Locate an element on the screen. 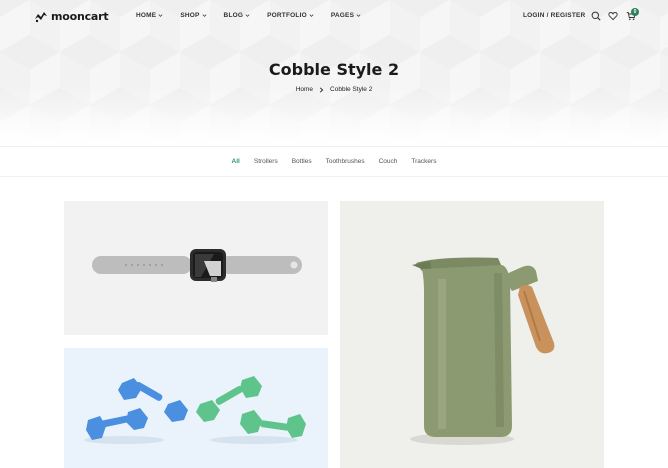 Image resolution: width=668 pixels, height=468 pixels. search-icon is located at coordinates (596, 16).